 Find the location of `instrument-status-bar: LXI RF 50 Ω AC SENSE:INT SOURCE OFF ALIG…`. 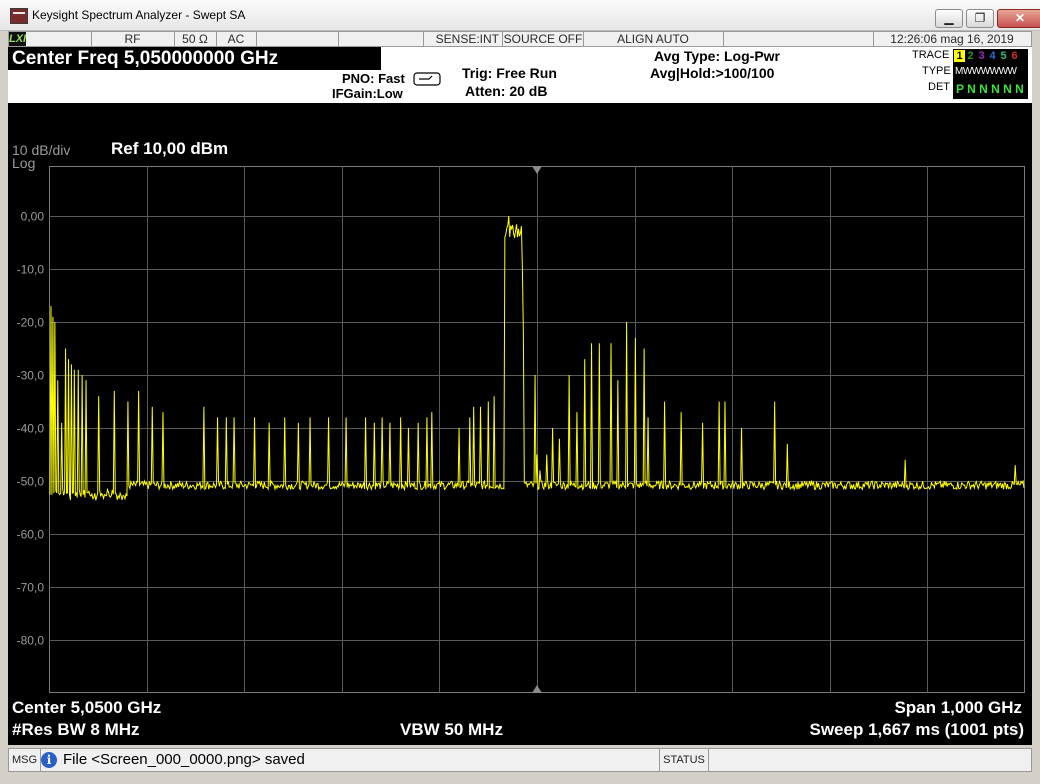

instrument-status-bar: LXI RF 50 Ω AC SENSE:INT SOURCE OFF ALIG… is located at coordinates (520, 39).